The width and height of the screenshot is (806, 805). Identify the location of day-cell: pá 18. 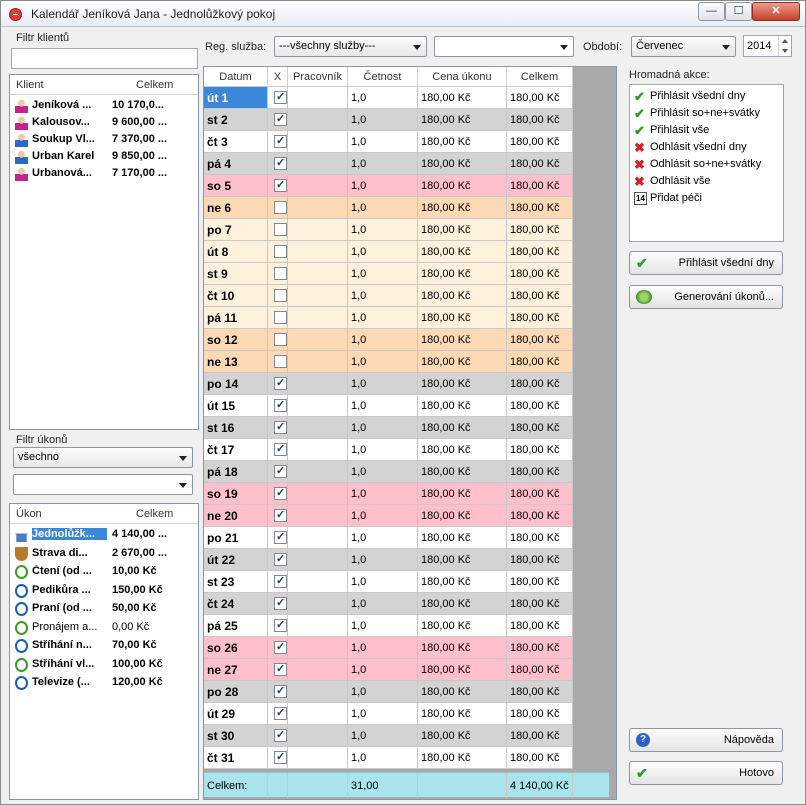
(236, 472).